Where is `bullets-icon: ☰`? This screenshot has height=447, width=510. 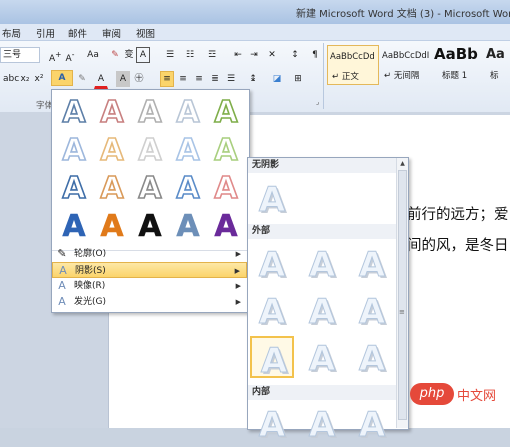
bullets-icon: ☰ is located at coordinates (170, 55).